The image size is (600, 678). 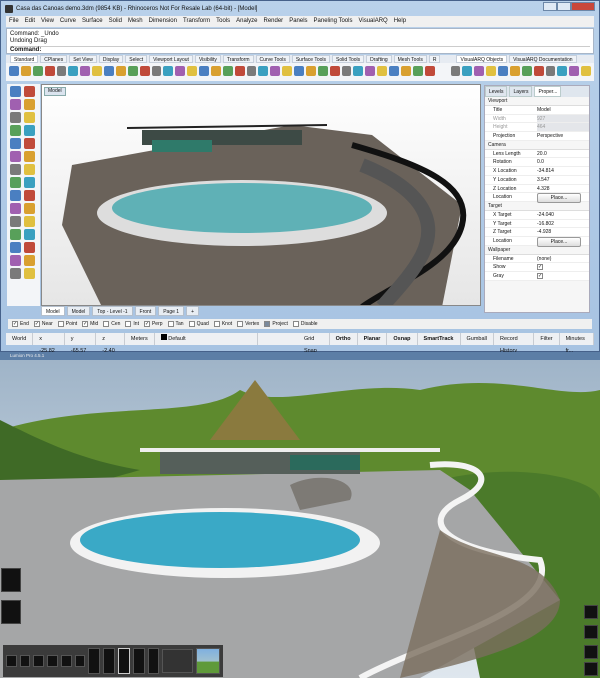 What do you see at coordinates (344, 339) in the screenshot?
I see `status-toggle-ortho: Ortho` at bounding box center [344, 339].